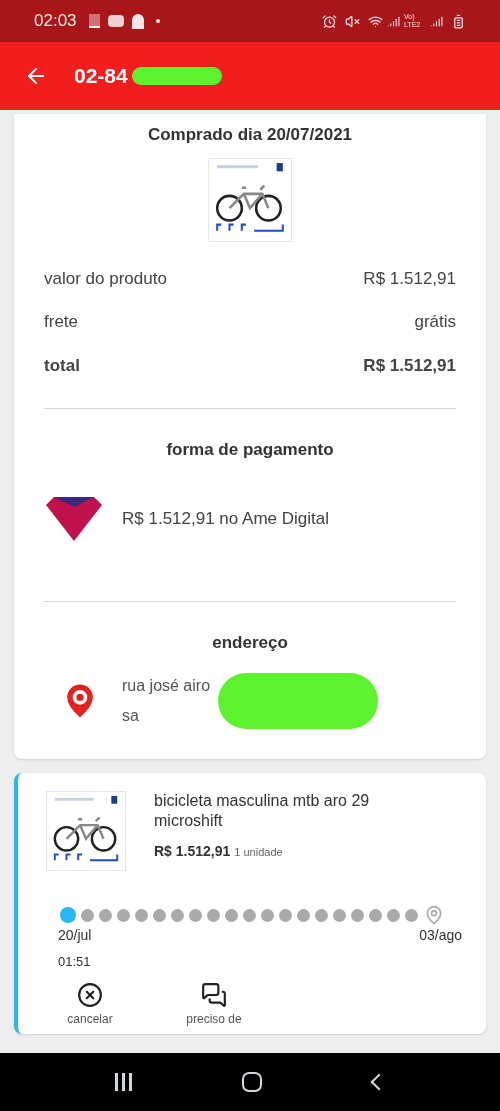  I want to click on product-price: R$ 1.512,91, so click(192, 851).